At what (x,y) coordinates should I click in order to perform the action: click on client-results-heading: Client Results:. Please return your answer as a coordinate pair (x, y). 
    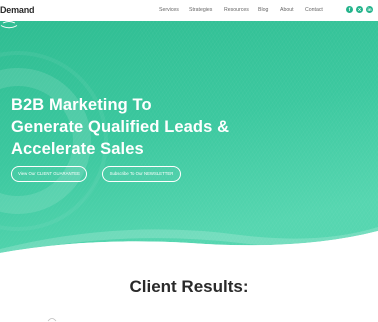
    Looking at the image, I should click on (189, 286).